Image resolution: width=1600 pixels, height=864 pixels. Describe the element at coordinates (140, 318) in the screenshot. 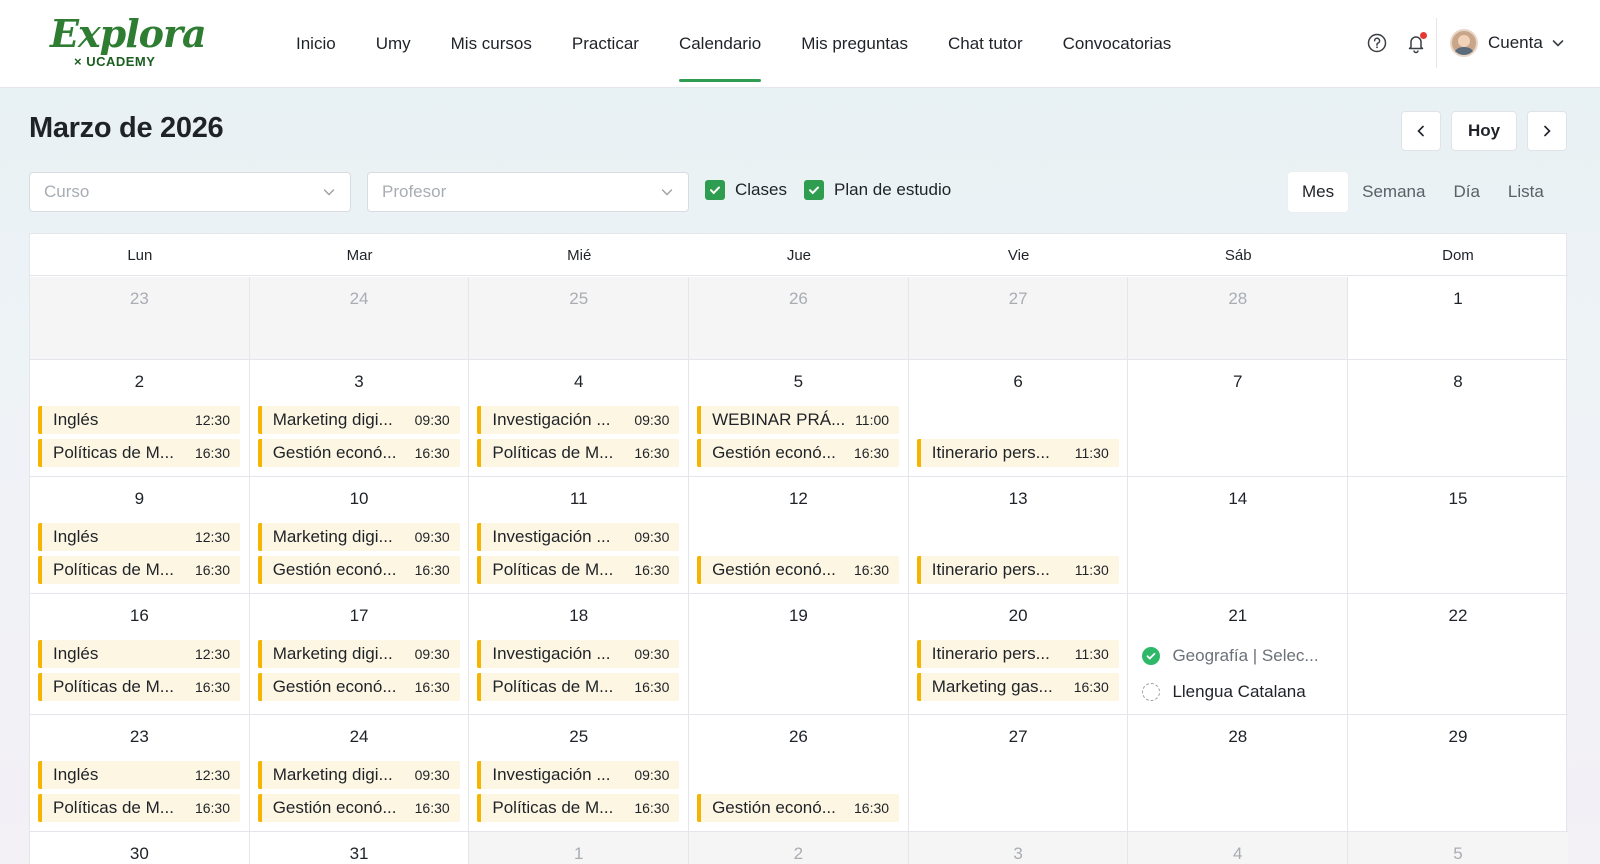

I see `day-cell: 23` at that location.